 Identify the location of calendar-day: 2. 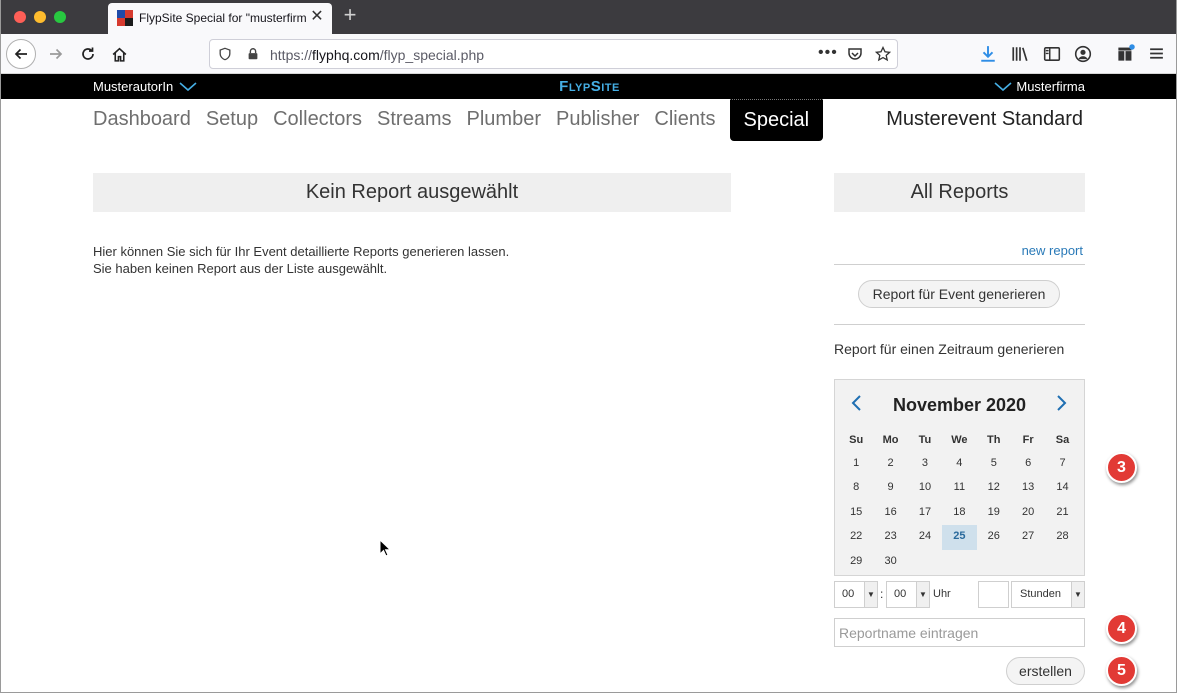
(890, 464).